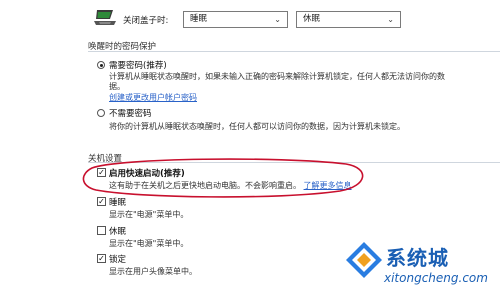 Image resolution: width=500 pixels, height=294 pixels. I want to click on watermark-name: 系统城, so click(417, 258).